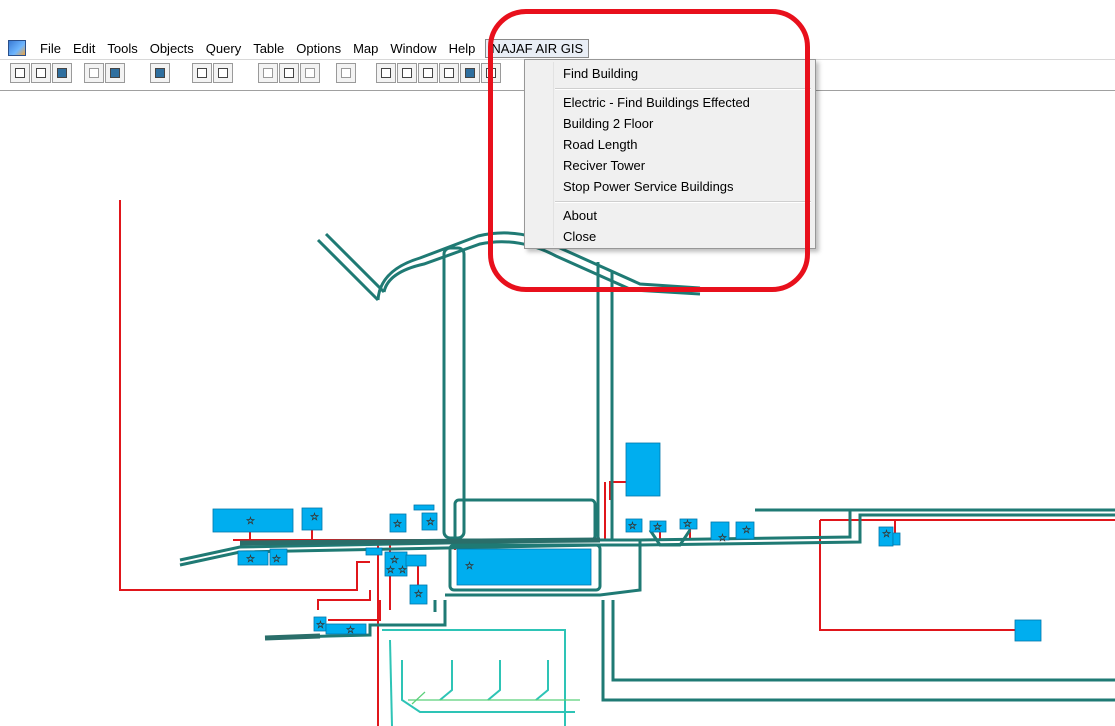 This screenshot has width=1115, height=726. I want to click on toolbar-group-windows, so click(439, 73).